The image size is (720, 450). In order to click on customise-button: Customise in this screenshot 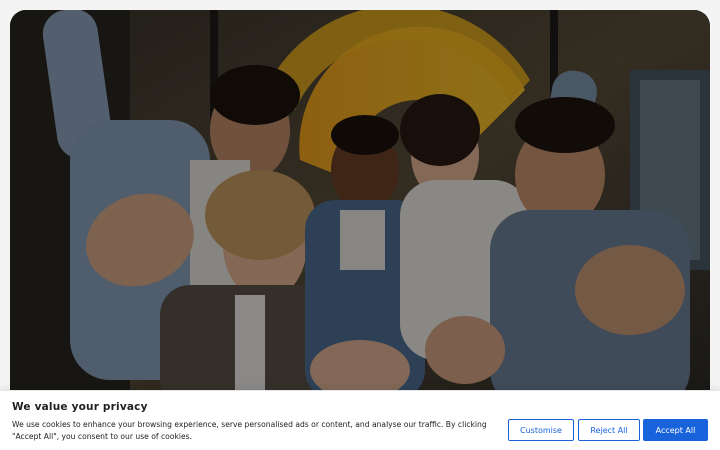, I will do `click(541, 430)`.